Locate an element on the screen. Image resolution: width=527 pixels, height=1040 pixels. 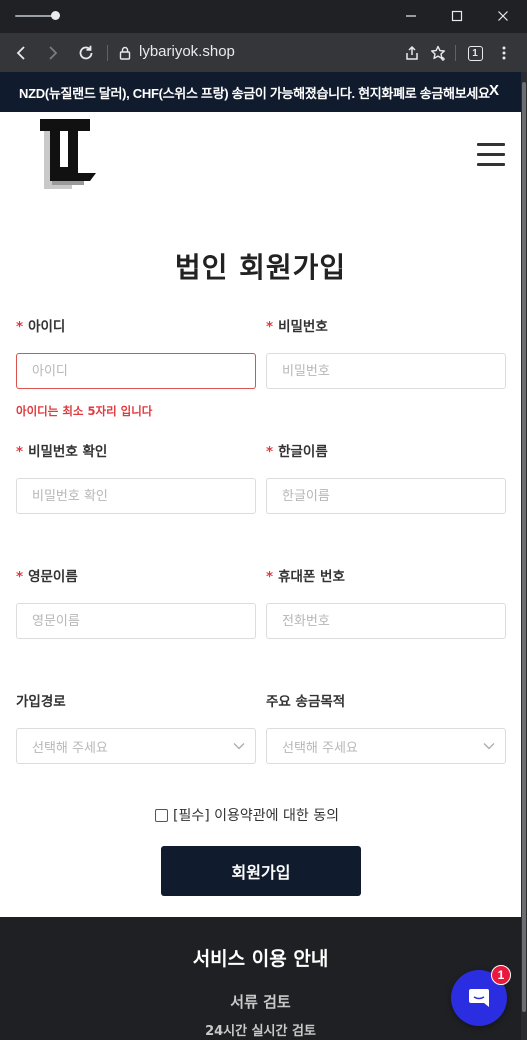
english-name-input is located at coordinates (136, 621).